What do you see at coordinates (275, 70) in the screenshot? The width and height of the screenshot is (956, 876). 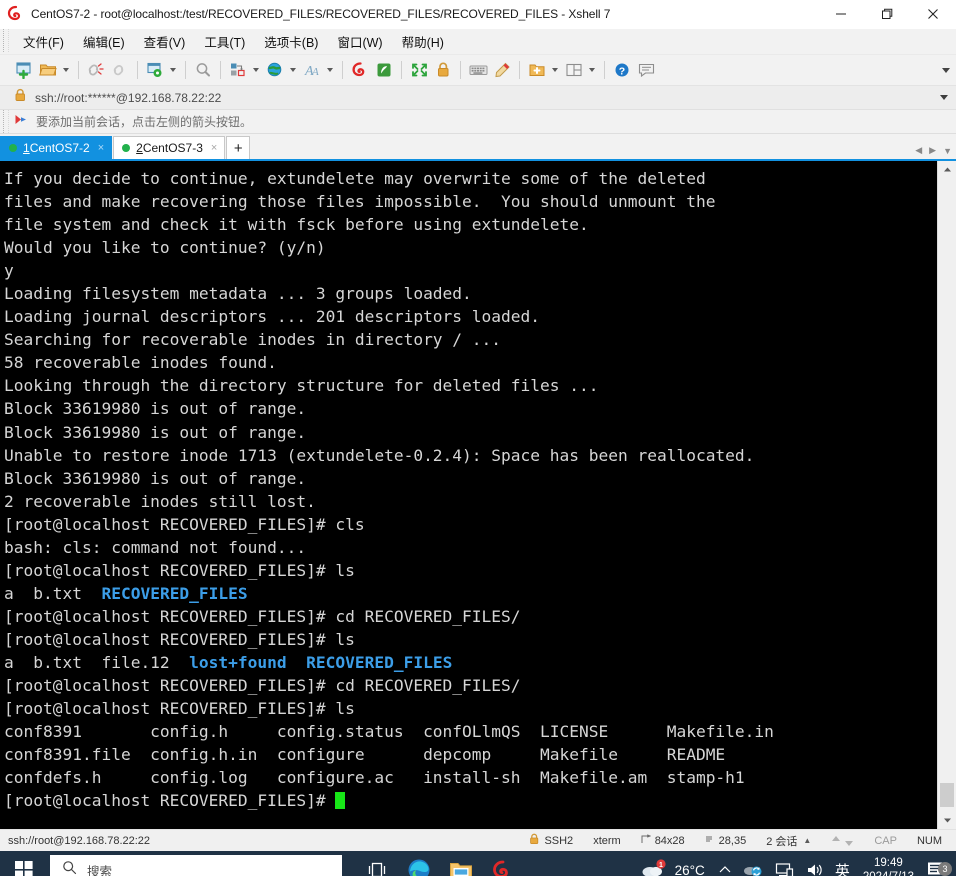 I see `globe-icon` at bounding box center [275, 70].